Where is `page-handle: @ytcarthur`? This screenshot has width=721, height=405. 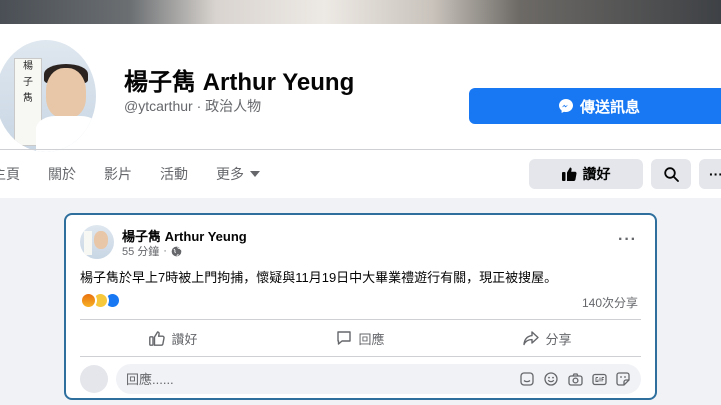 page-handle: @ytcarthur is located at coordinates (158, 106).